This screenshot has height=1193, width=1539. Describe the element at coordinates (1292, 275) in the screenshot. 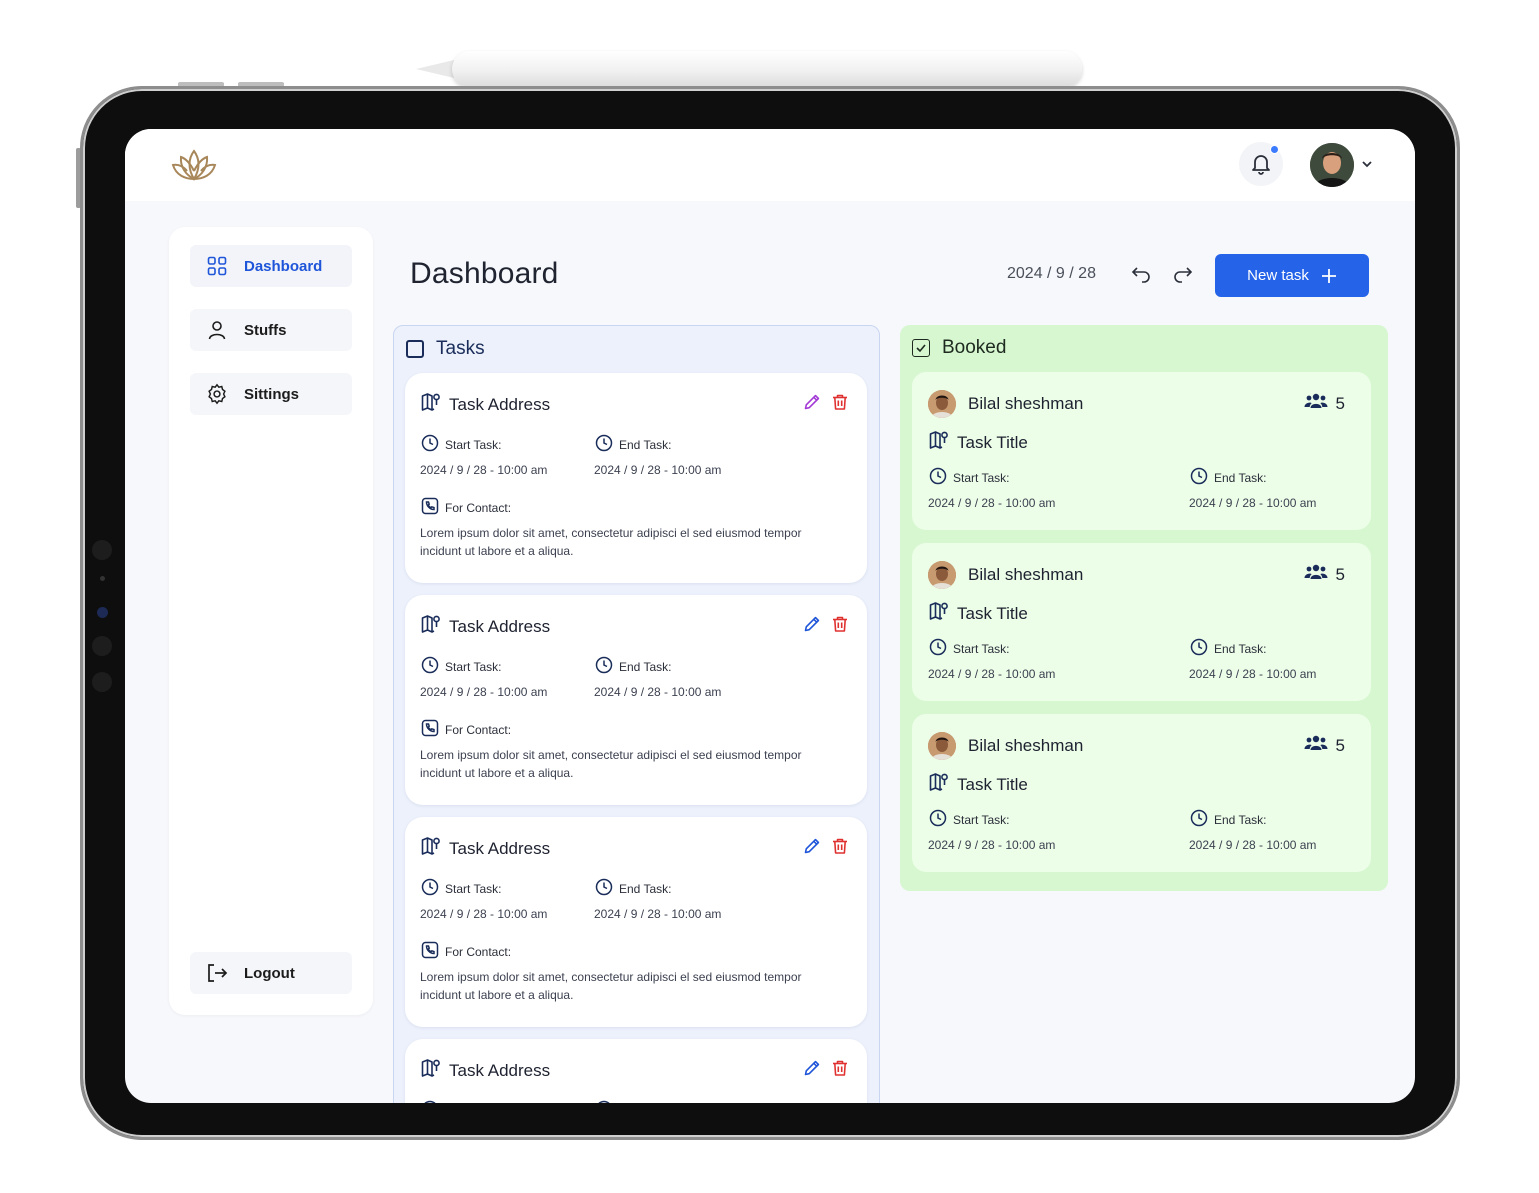

I see `new-task-button: New task` at that location.